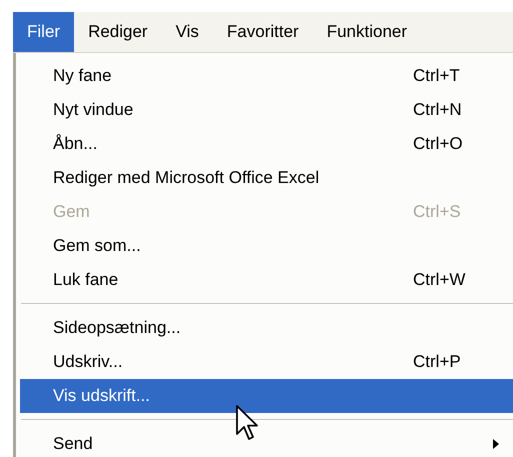 This screenshot has height=457, width=513. What do you see at coordinates (266, 280) in the screenshot?
I see `menu-item: Luk fane Ctrl+W` at bounding box center [266, 280].